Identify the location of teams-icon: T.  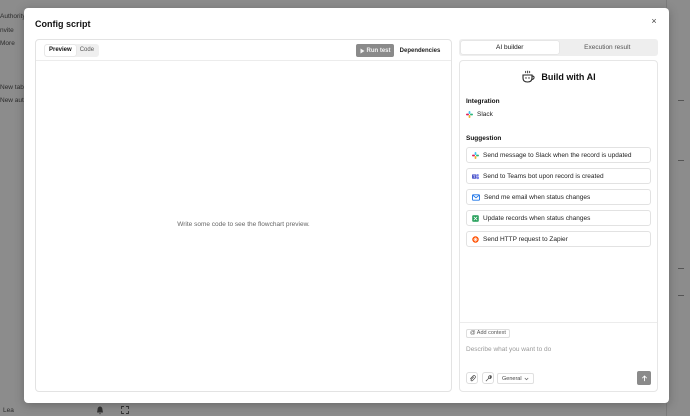
(475, 176).